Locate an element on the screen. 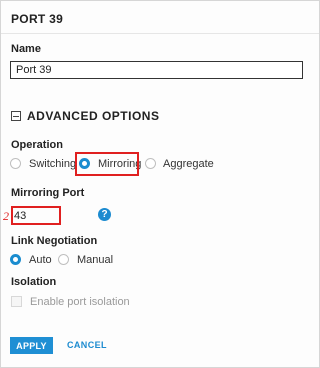 This screenshot has height=368, width=320. port-name-input is located at coordinates (156, 70).